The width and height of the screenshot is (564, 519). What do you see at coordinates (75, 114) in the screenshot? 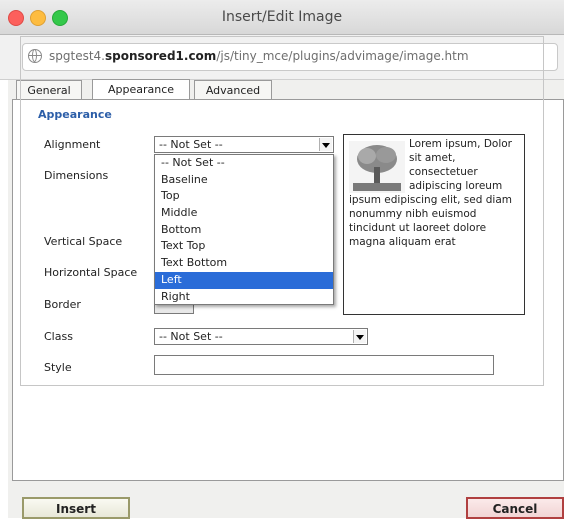
I see `appearance-legend: Appearance` at bounding box center [75, 114].